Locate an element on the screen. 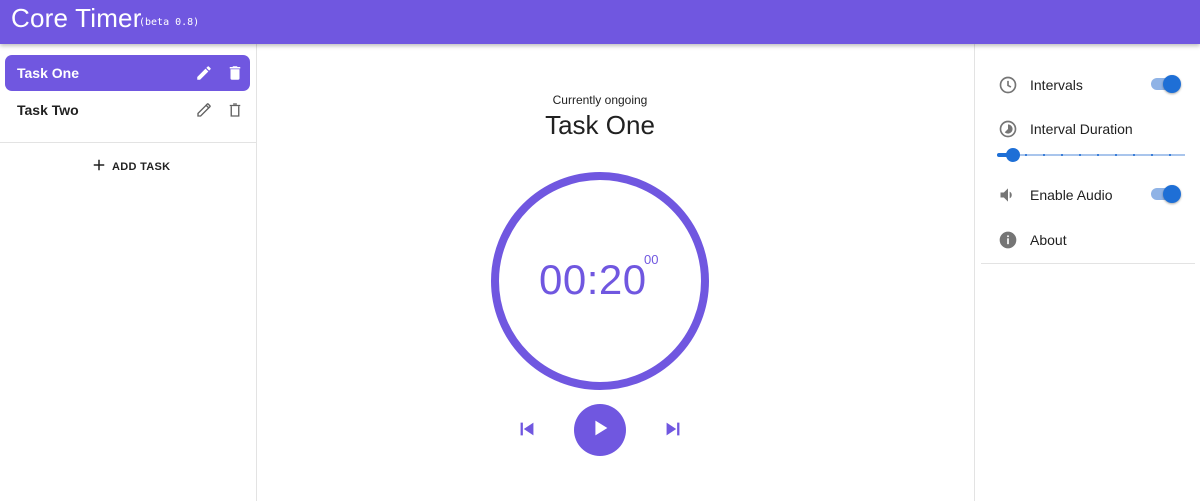  skip-previous-icon is located at coordinates (527, 429).